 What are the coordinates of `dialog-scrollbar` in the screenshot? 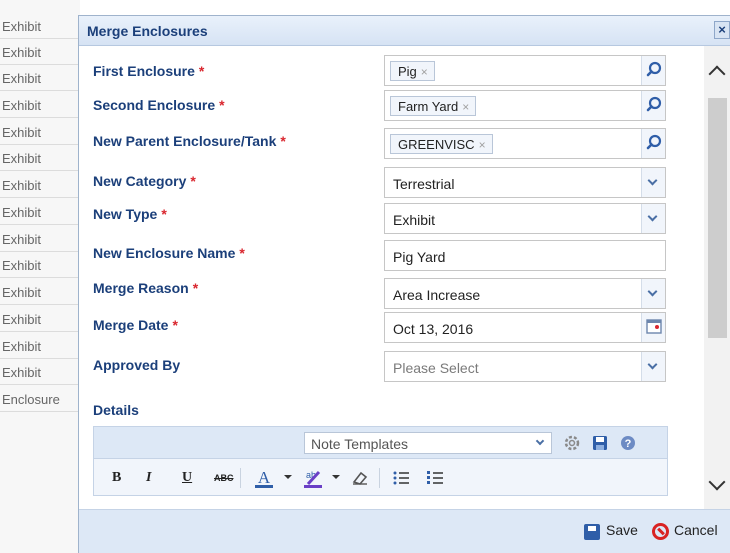 It's located at (717, 285).